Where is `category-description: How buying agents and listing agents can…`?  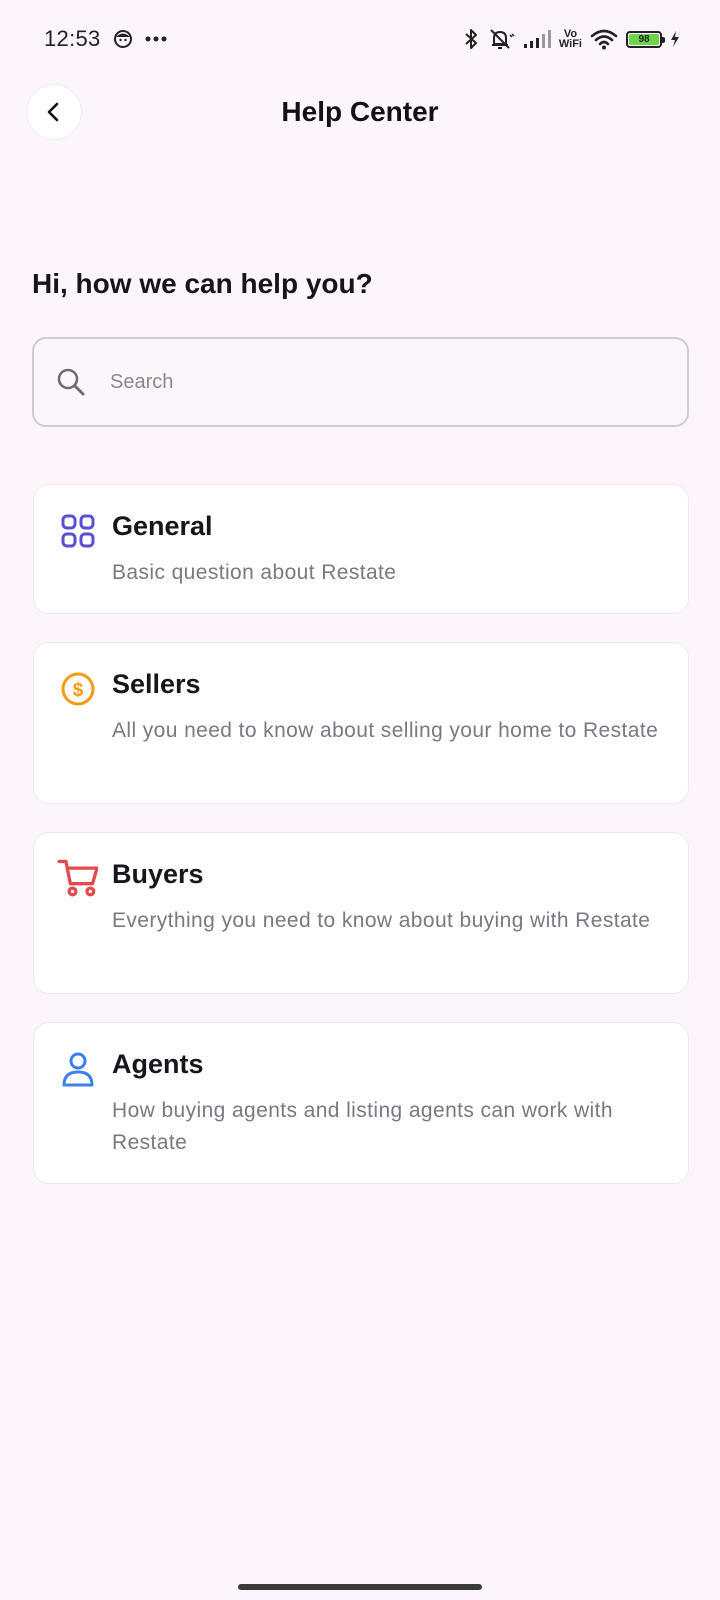 category-description: How buying agents and listing agents can… is located at coordinates (362, 1126).